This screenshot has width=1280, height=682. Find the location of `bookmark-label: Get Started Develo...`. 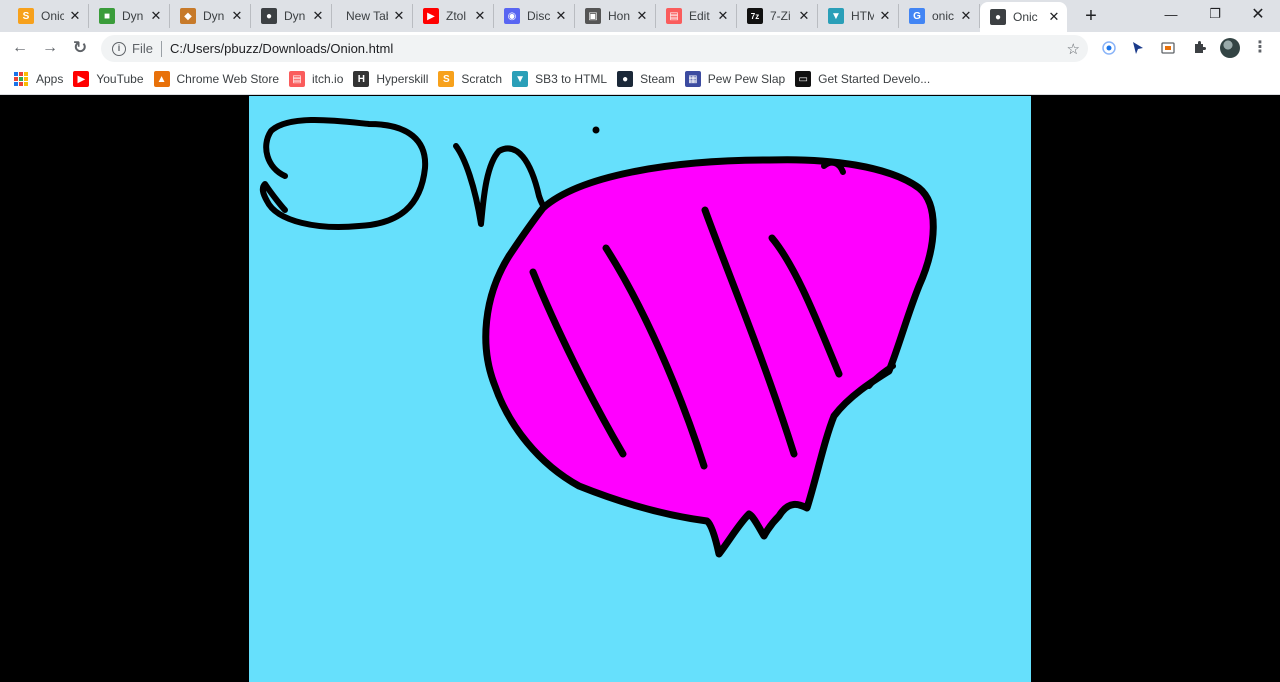

bookmark-label: Get Started Develo... is located at coordinates (874, 79).